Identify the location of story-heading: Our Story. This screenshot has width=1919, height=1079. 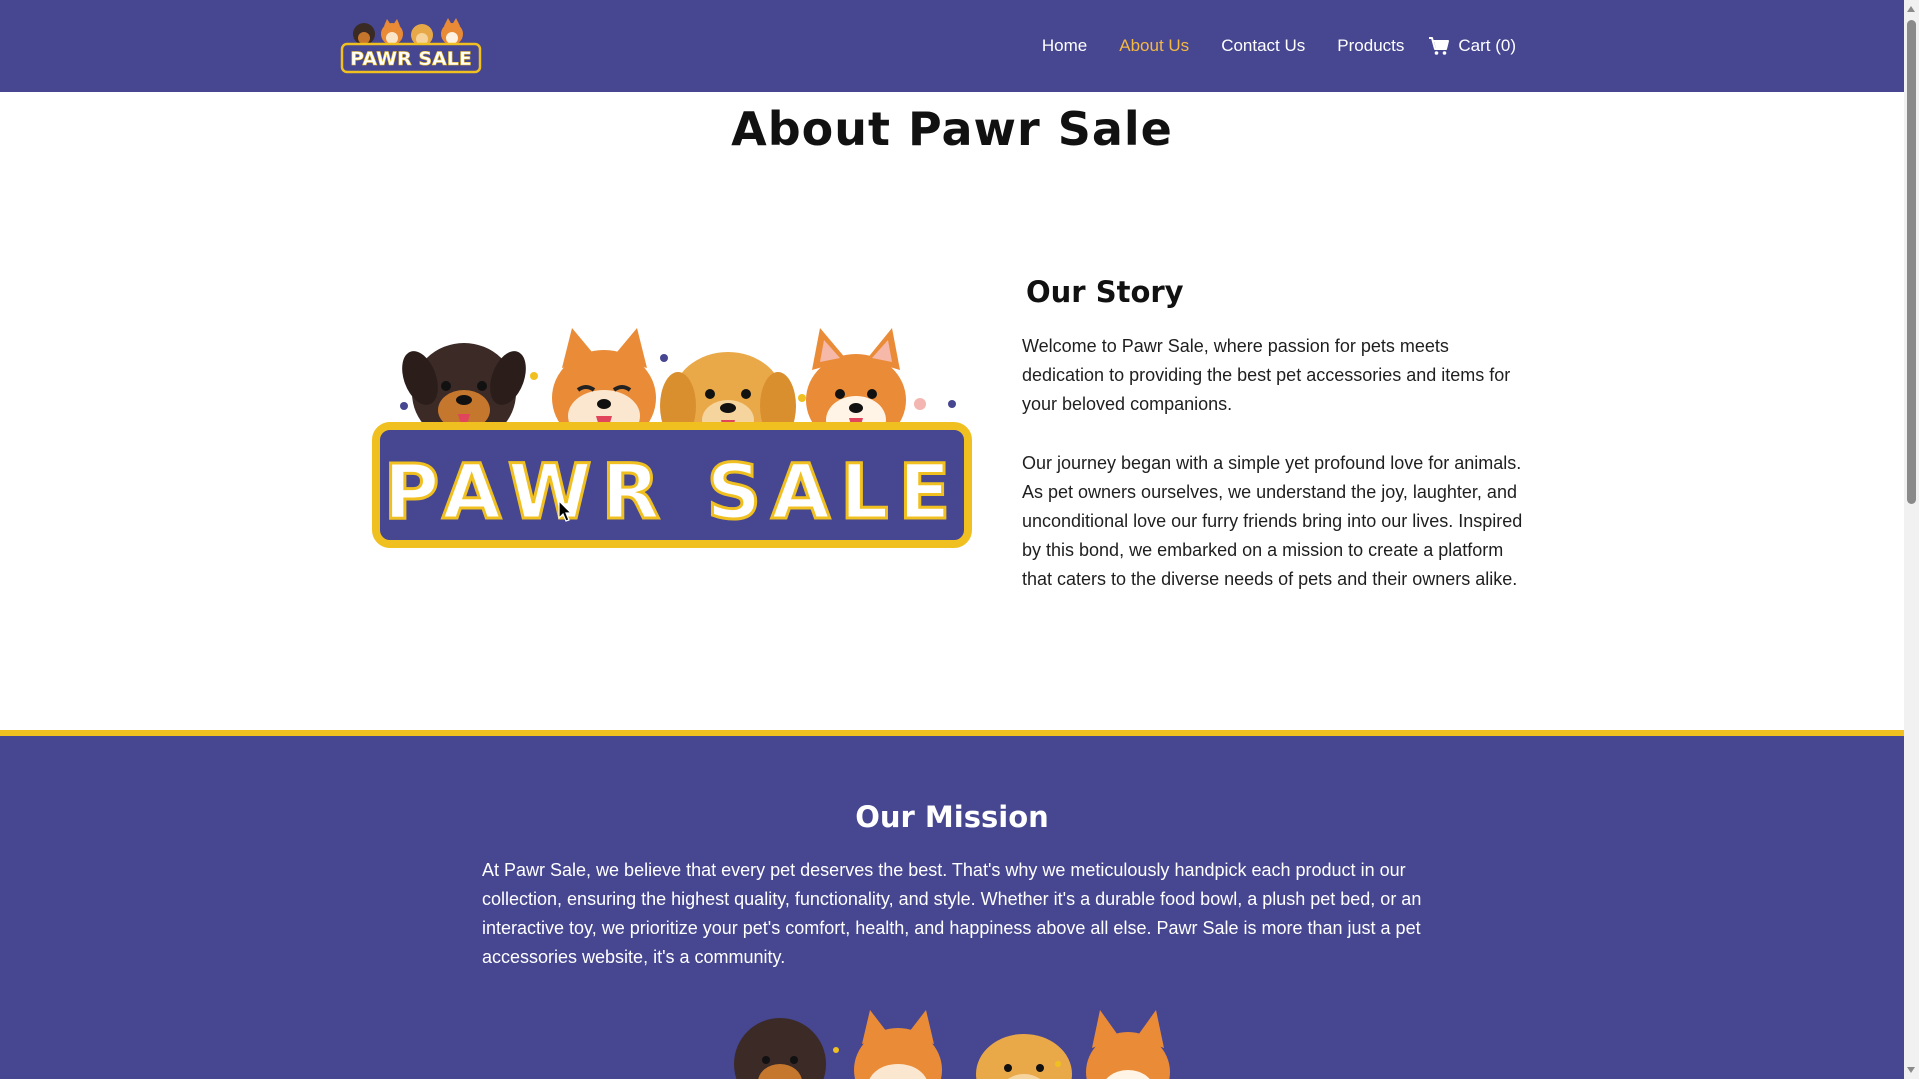
(1105, 292).